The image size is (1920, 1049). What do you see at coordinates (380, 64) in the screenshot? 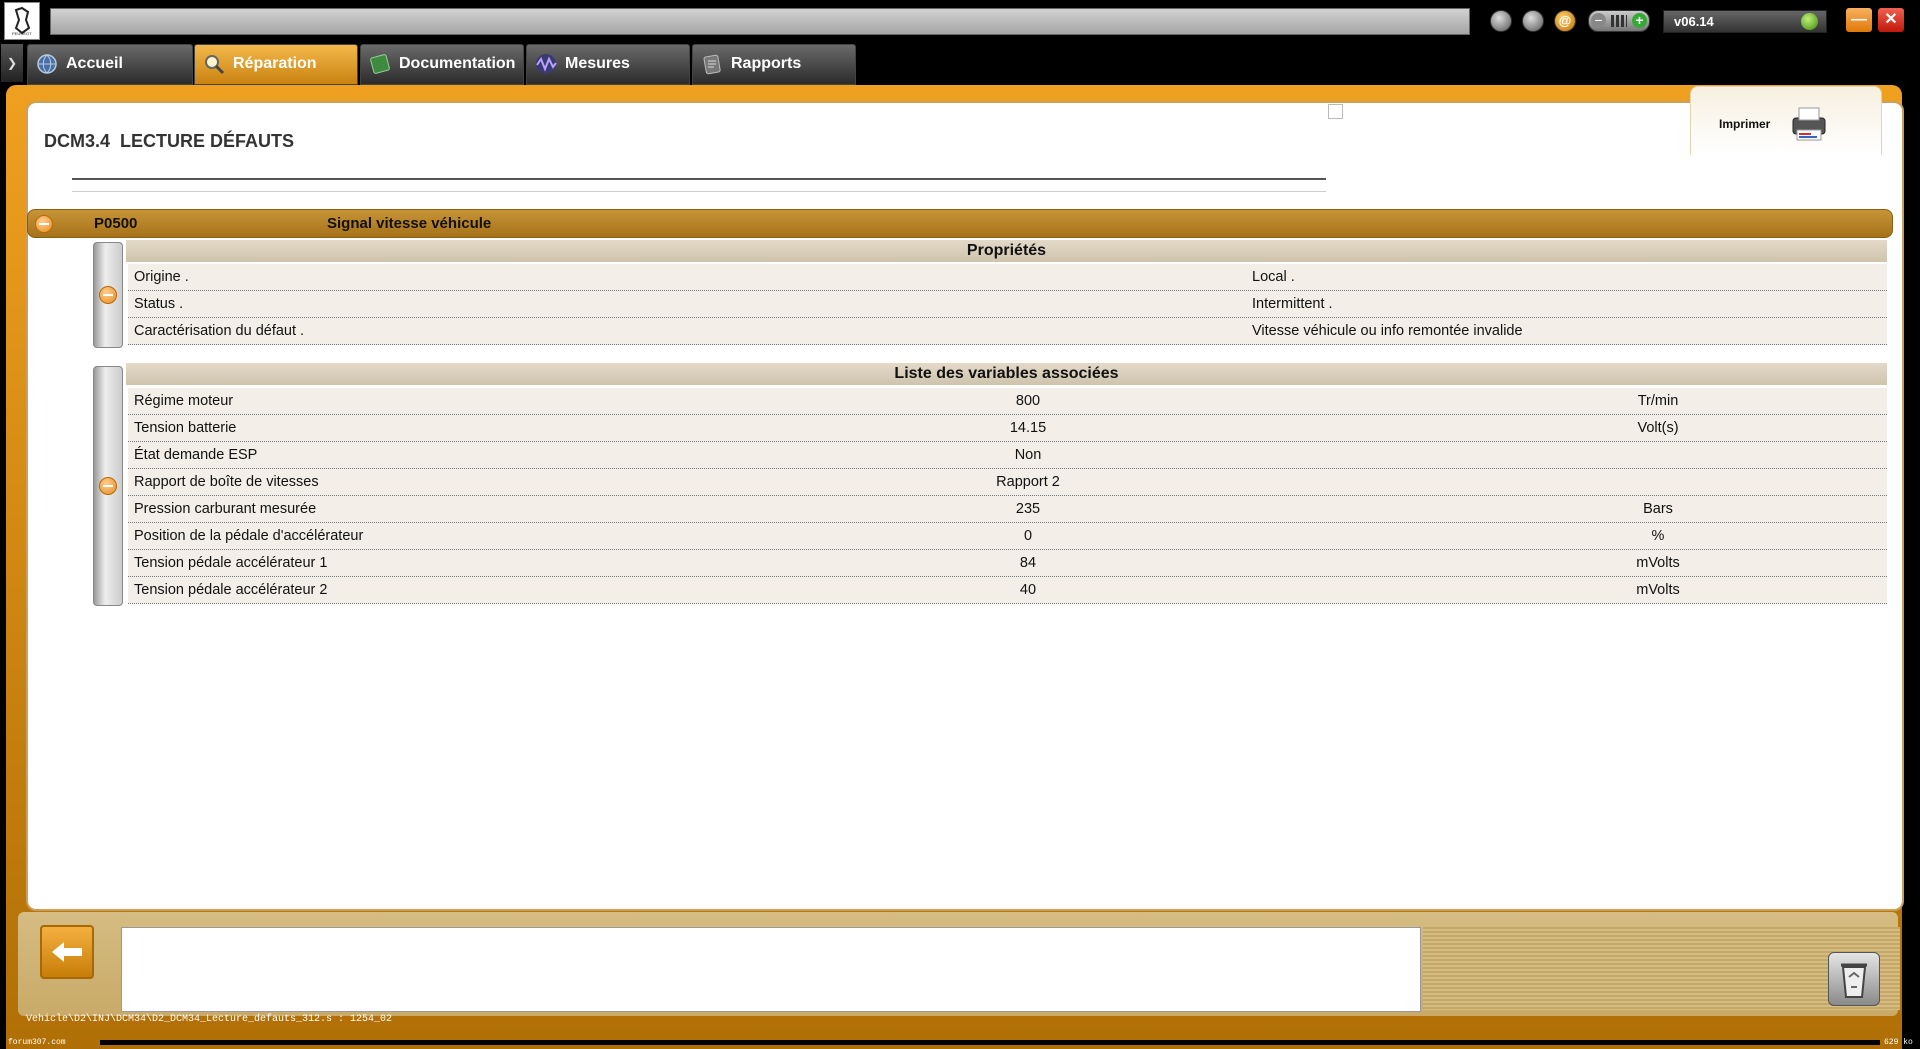
I see `book-icon` at bounding box center [380, 64].